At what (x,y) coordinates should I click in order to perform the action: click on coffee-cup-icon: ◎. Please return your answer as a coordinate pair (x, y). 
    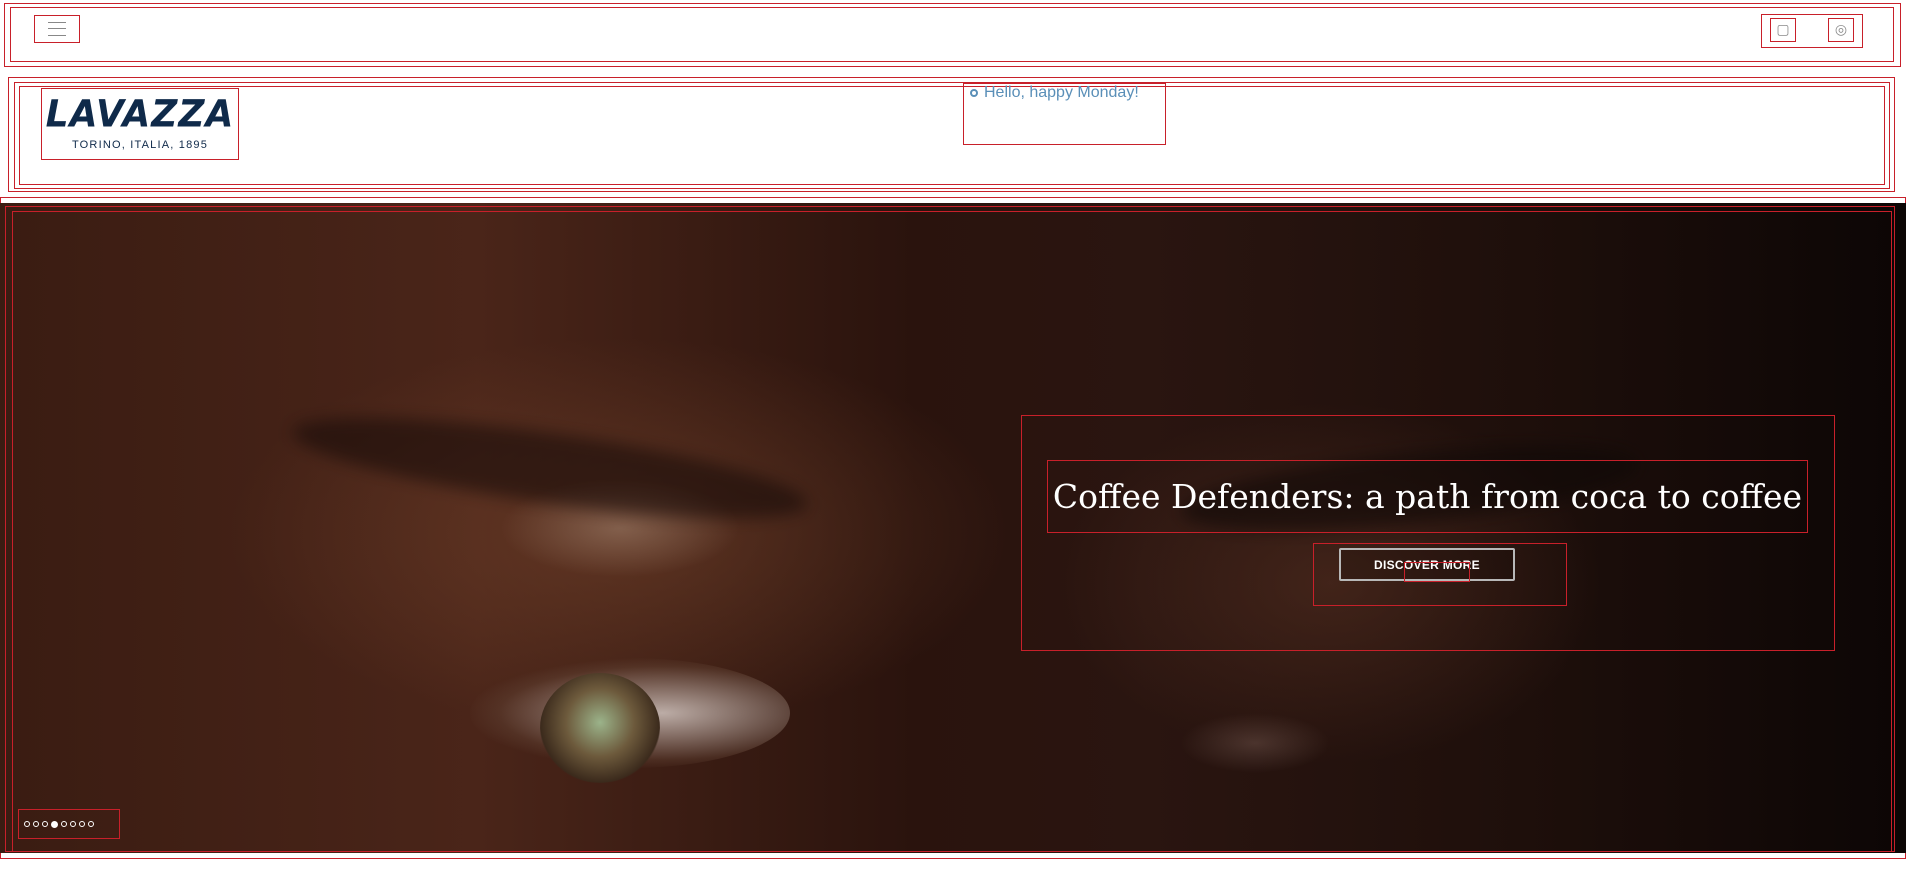
    Looking at the image, I should click on (1841, 30).